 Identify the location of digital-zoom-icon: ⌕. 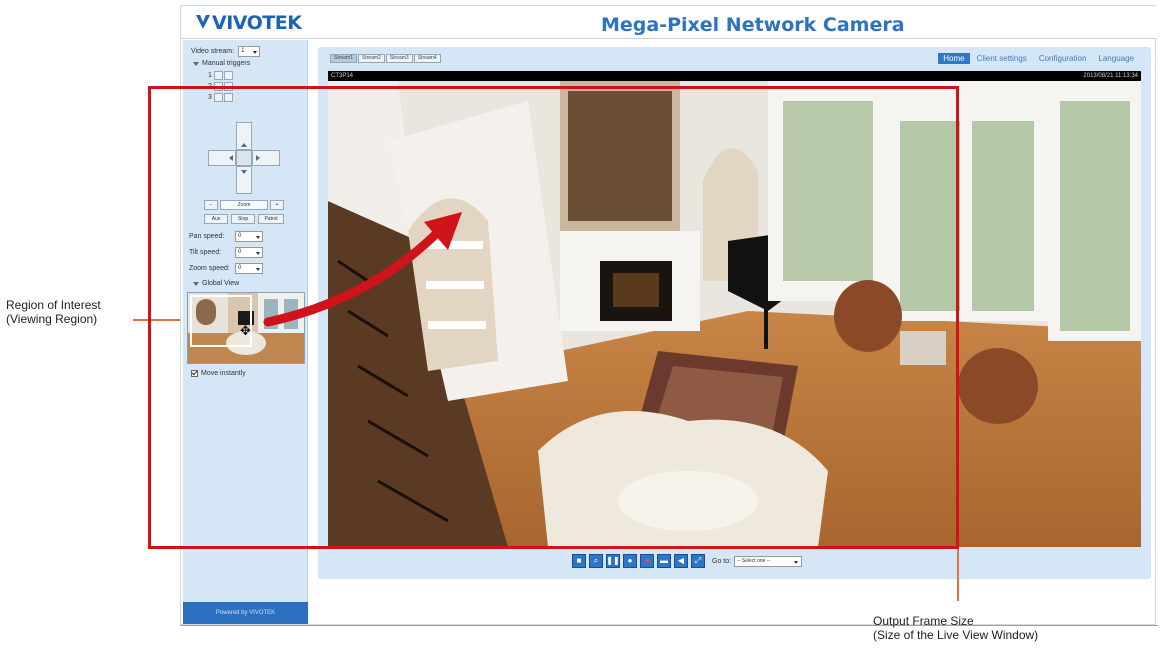
(596, 560).